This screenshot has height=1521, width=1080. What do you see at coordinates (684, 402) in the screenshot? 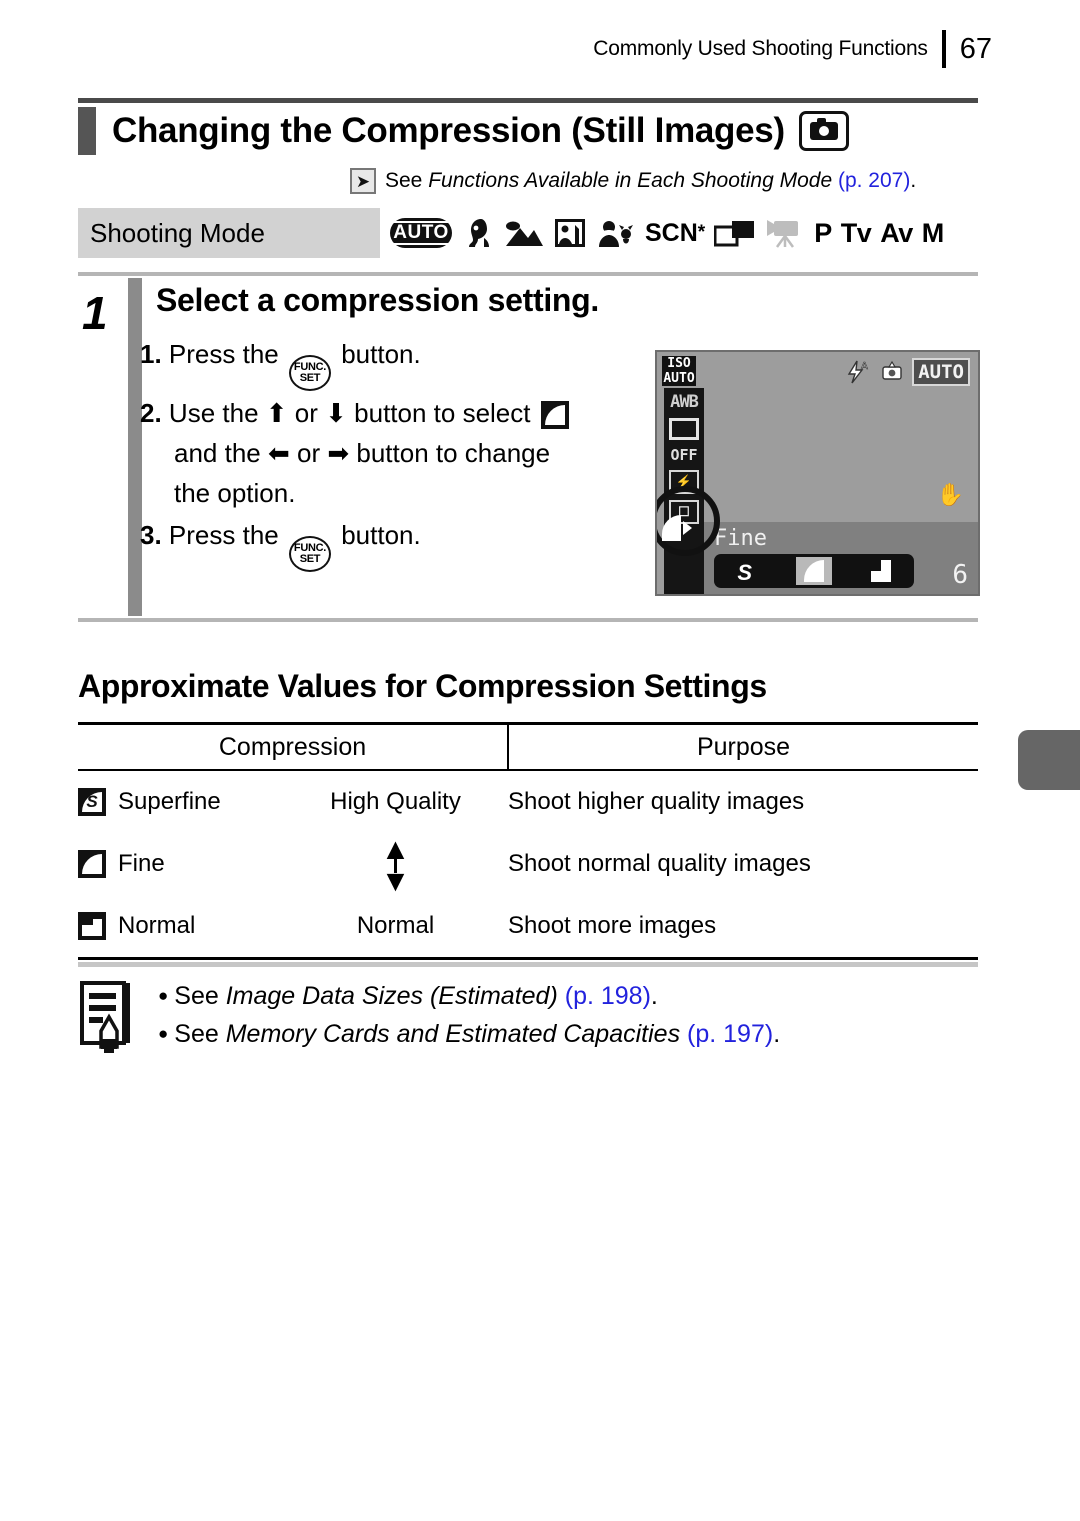
I see `white-balance-icon: AWB` at bounding box center [684, 402].